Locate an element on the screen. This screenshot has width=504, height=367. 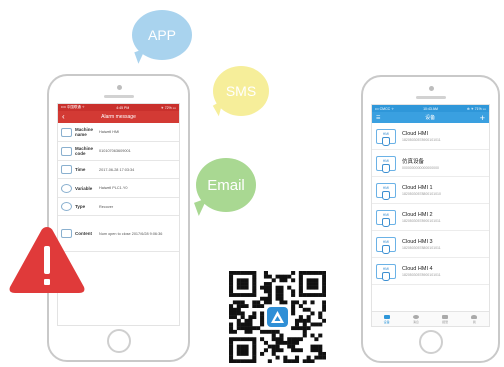
tab-me: 我 is located at coordinates (474, 319).